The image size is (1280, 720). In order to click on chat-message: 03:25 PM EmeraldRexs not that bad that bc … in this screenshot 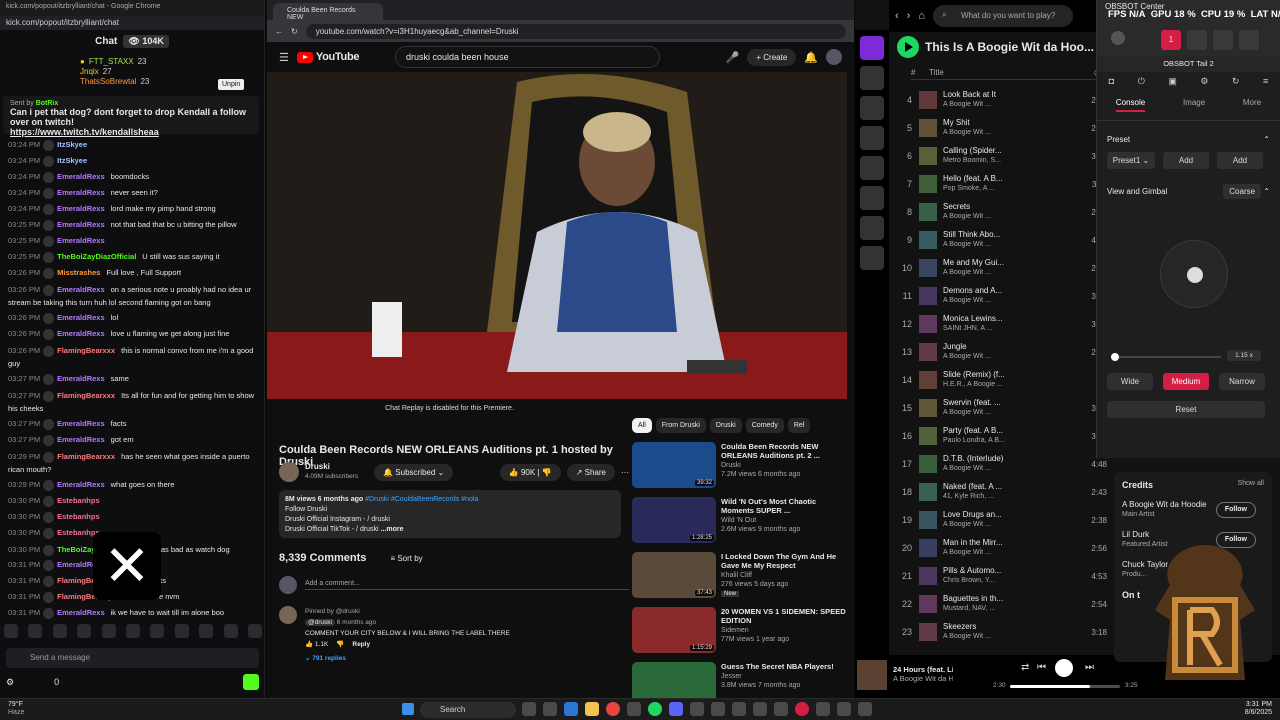, I will do `click(131, 225)`.